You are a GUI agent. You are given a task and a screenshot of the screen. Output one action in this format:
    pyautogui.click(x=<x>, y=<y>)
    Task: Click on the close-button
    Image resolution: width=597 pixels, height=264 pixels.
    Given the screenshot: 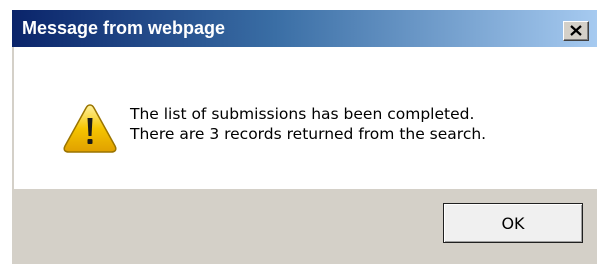 What is the action you would take?
    pyautogui.click(x=576, y=31)
    